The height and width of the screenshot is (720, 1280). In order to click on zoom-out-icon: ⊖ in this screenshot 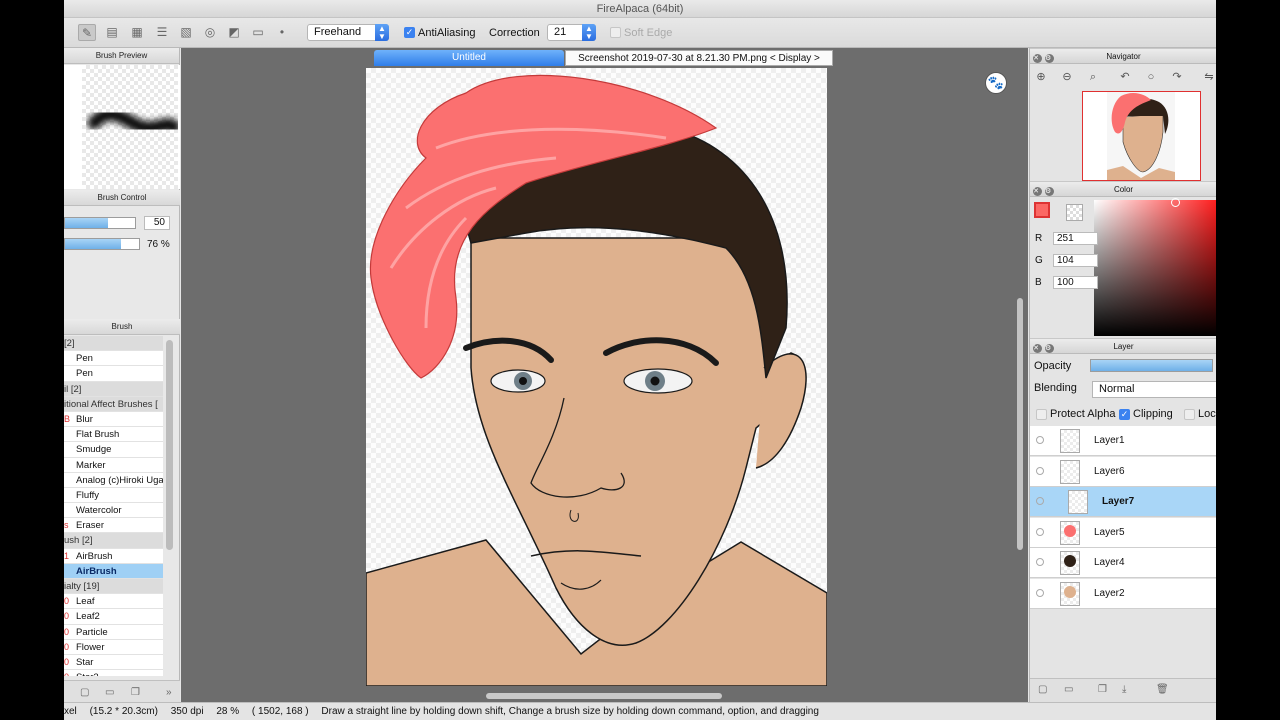, I will do `click(1067, 77)`.